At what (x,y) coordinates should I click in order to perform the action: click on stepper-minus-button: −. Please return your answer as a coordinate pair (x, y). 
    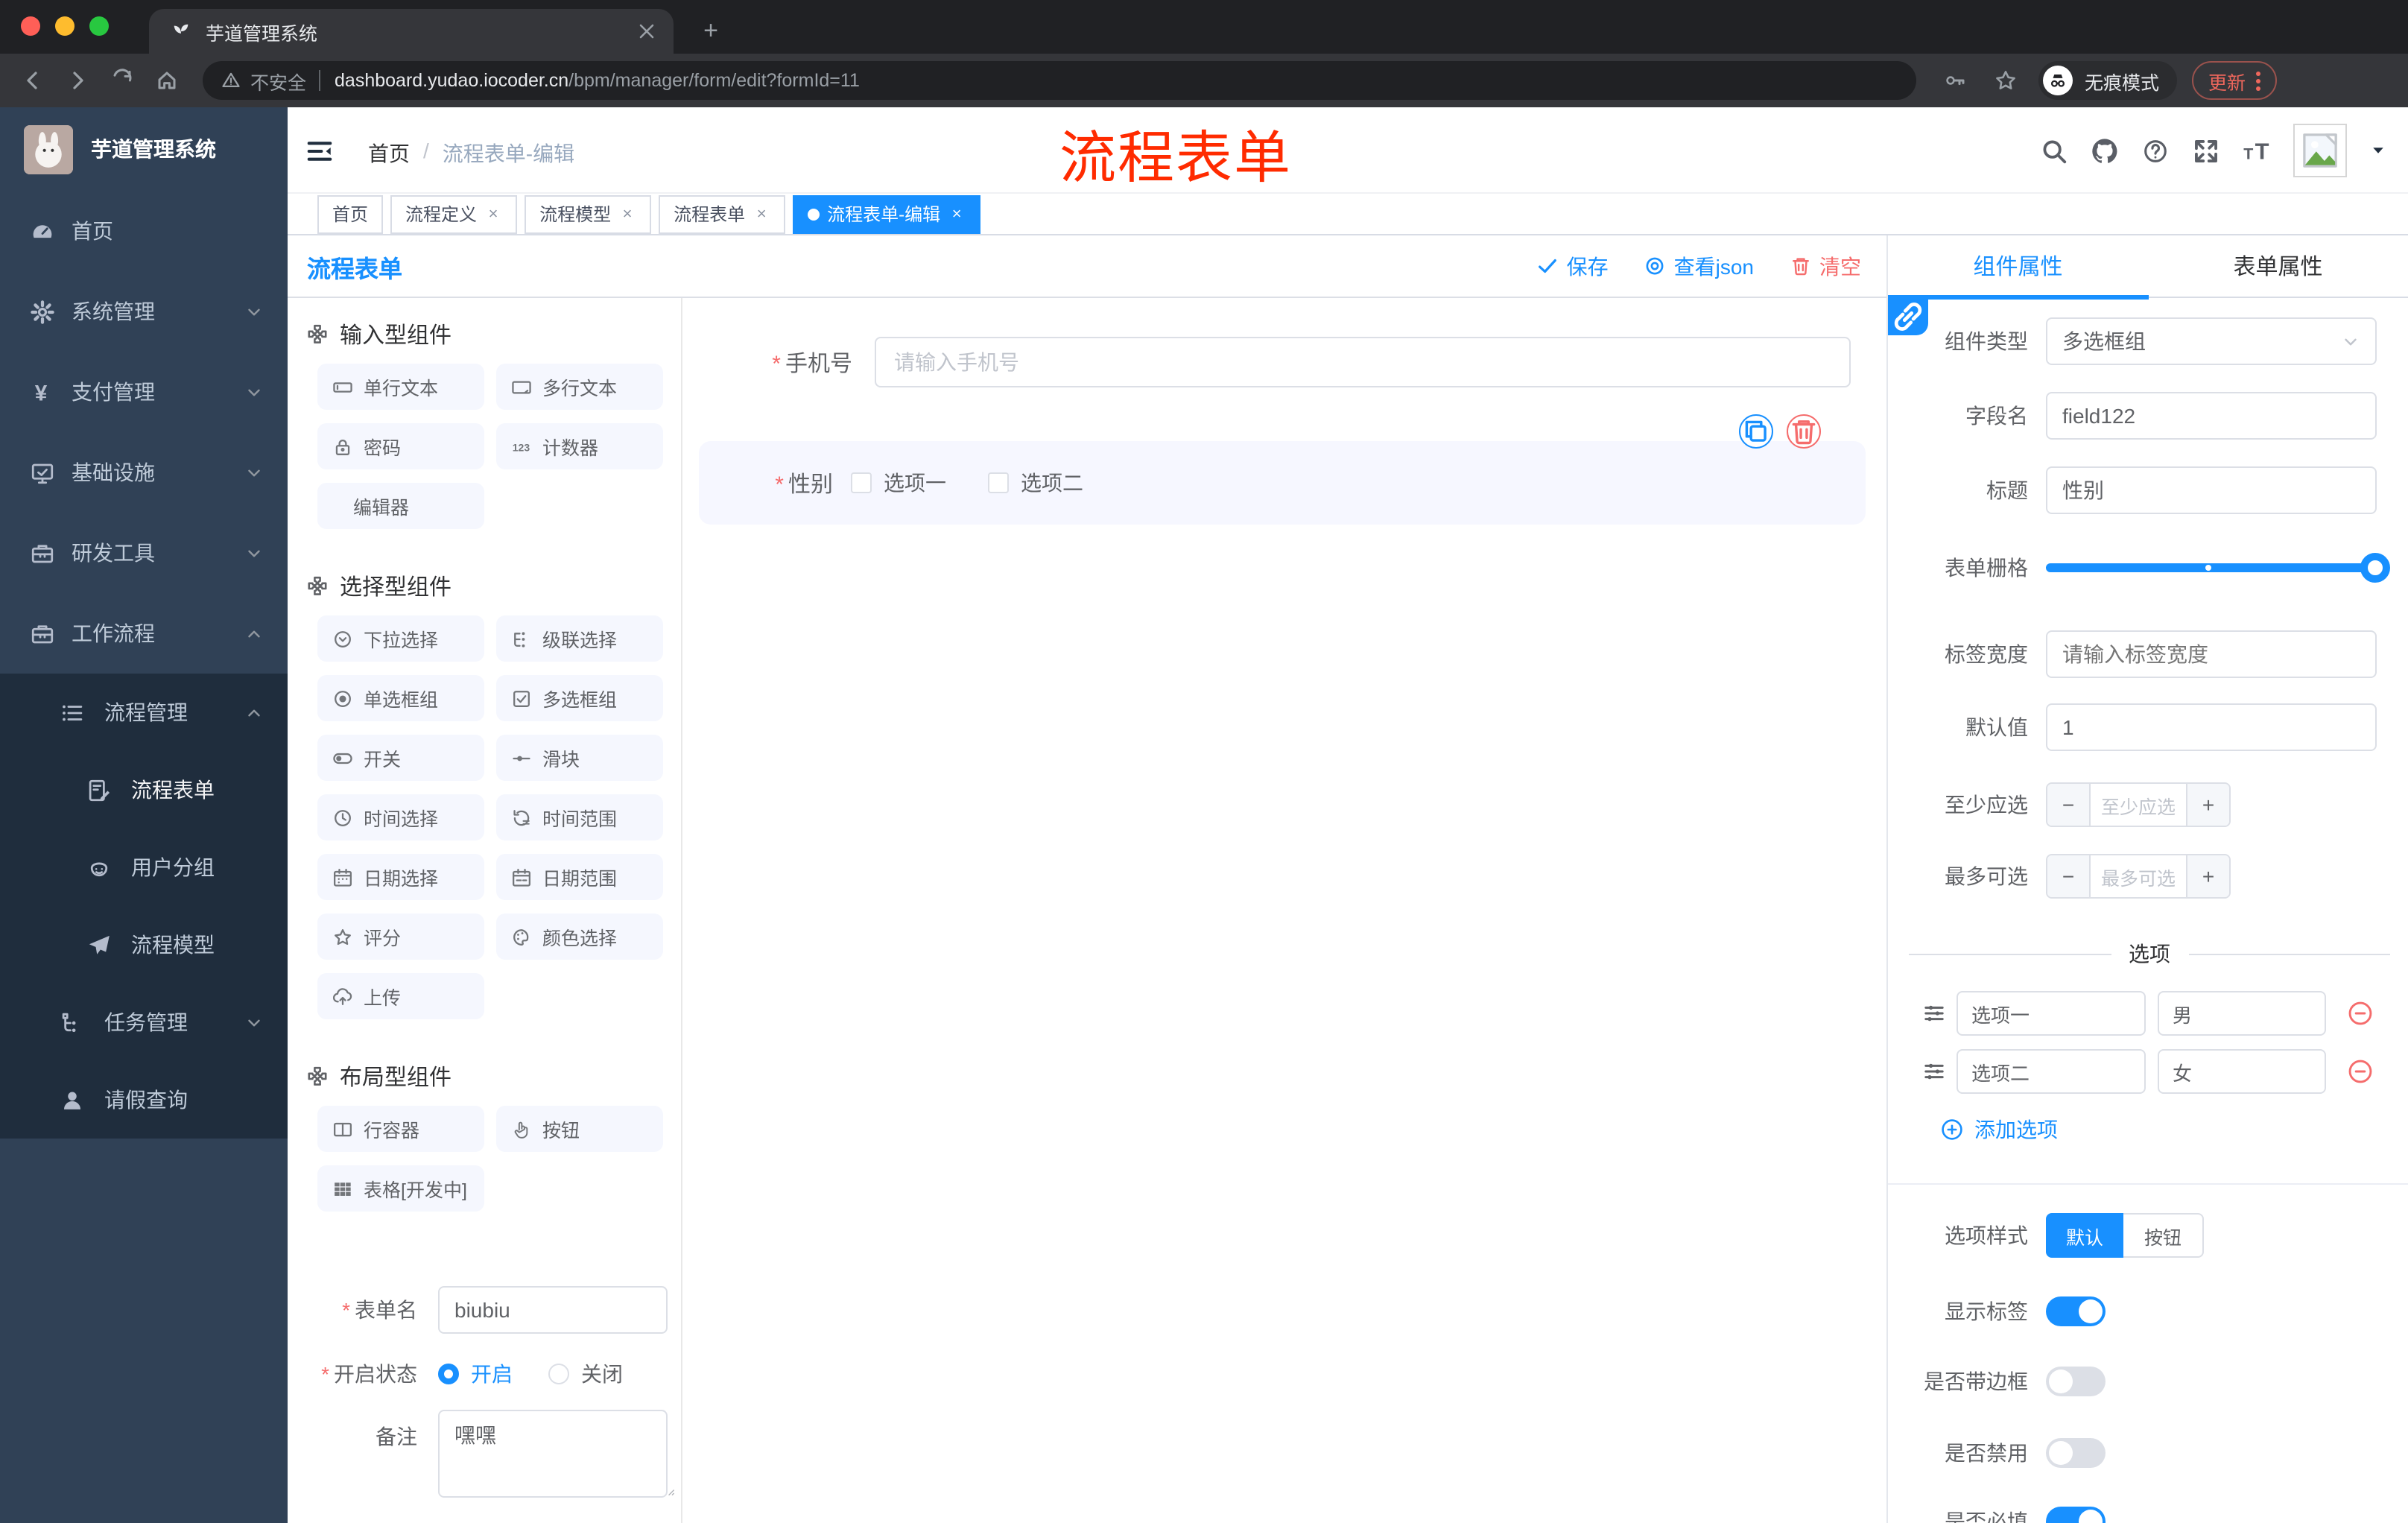
    Looking at the image, I should click on (2068, 805).